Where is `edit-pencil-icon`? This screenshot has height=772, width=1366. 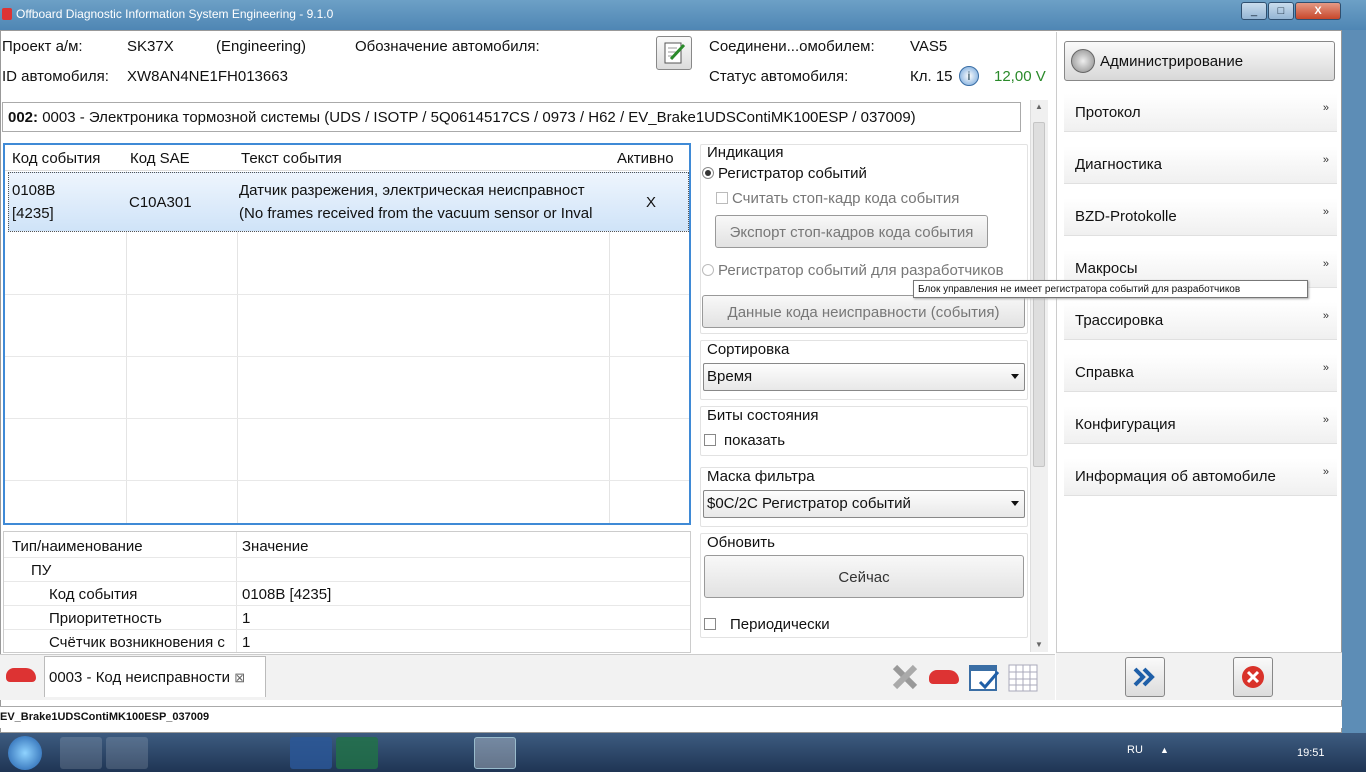 edit-pencil-icon is located at coordinates (675, 53).